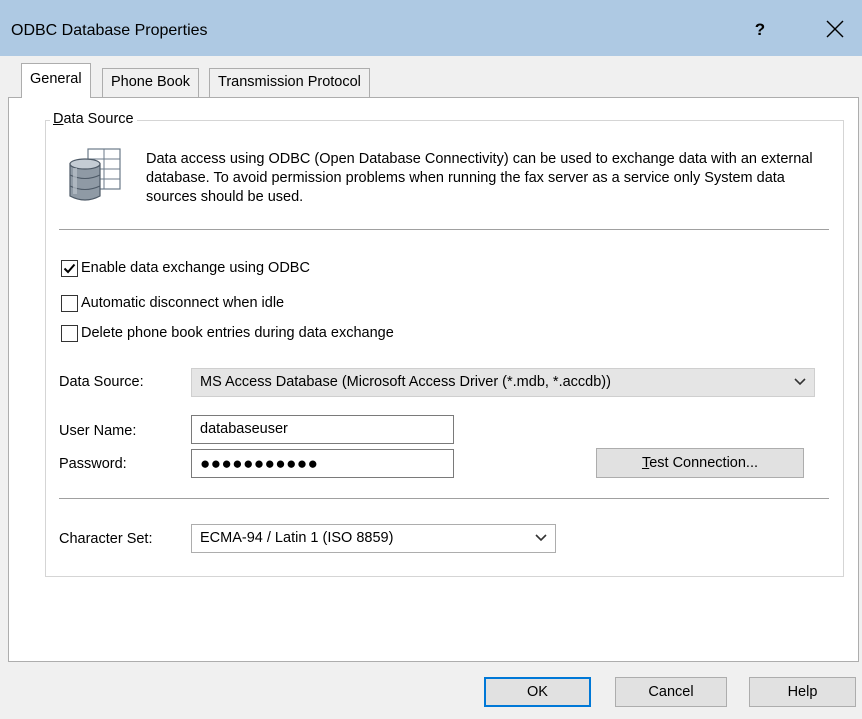  I want to click on help-title-button: ?, so click(760, 30).